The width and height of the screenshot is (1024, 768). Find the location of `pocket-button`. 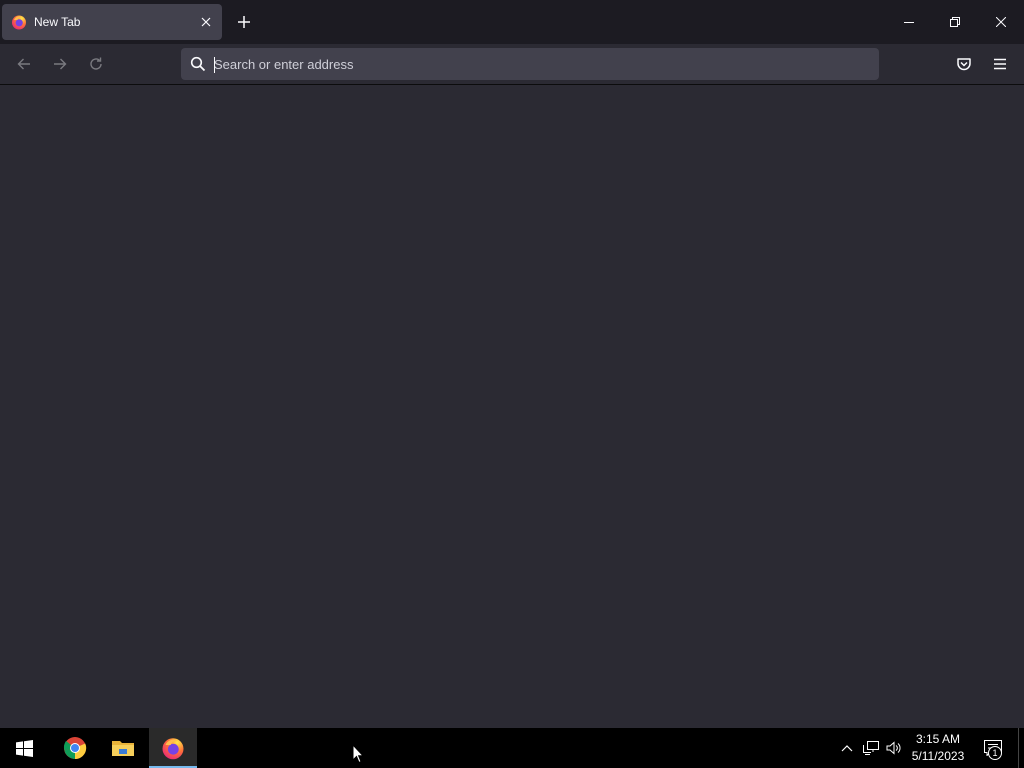

pocket-button is located at coordinates (964, 64).